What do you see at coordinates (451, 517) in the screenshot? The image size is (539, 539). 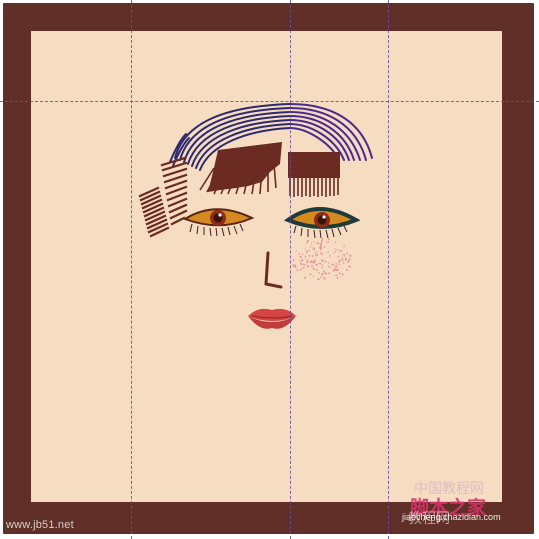 I see `watermark-url: jiaocheng.chazidian.com` at bounding box center [451, 517].